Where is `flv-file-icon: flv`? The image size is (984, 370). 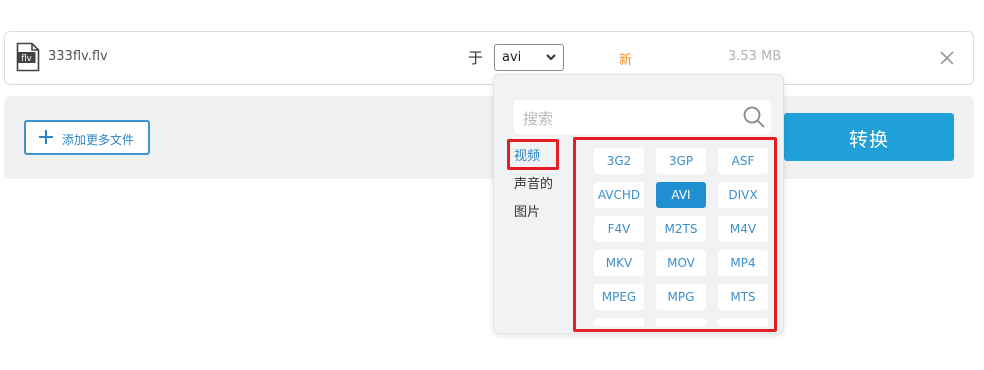
flv-file-icon: flv is located at coordinates (28, 57).